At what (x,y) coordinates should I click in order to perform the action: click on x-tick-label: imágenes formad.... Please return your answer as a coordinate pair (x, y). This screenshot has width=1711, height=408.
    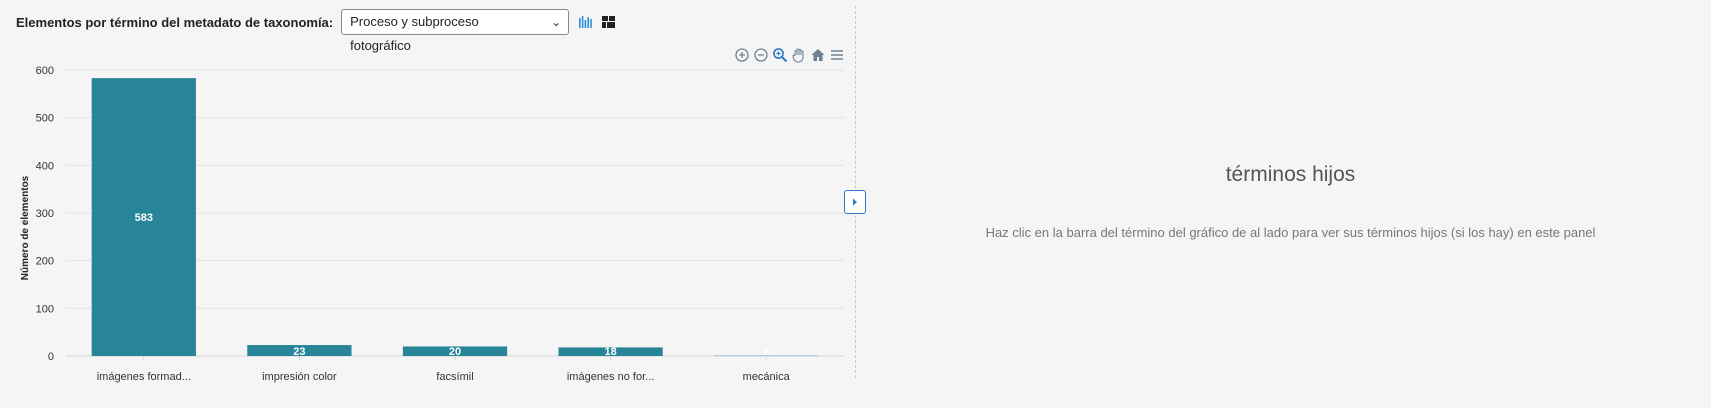
    Looking at the image, I should click on (144, 377).